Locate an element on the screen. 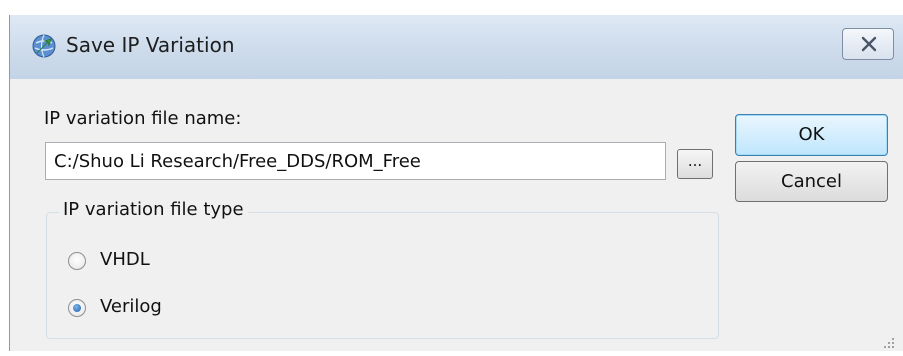 This screenshot has height=356, width=903. cancel-button: Cancel is located at coordinates (811, 181).